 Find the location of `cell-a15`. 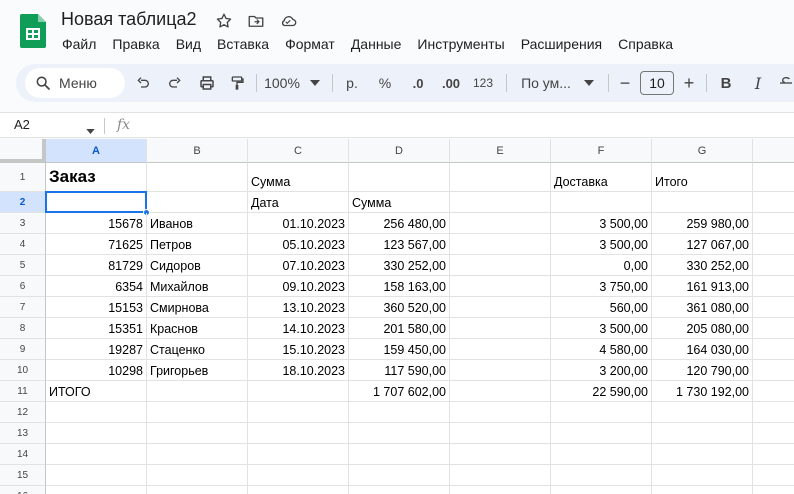

cell-a15 is located at coordinates (96, 475).